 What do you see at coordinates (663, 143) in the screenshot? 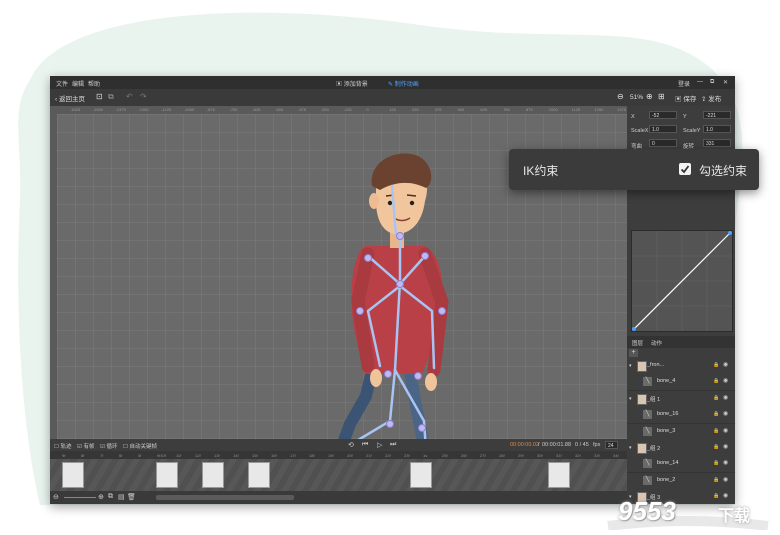
I see `skew-input: 0` at bounding box center [663, 143].